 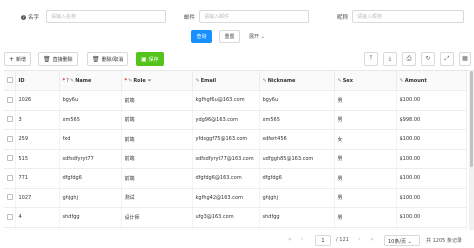 What do you see at coordinates (229, 36) in the screenshot?
I see `reset-button: 重置` at bounding box center [229, 36].